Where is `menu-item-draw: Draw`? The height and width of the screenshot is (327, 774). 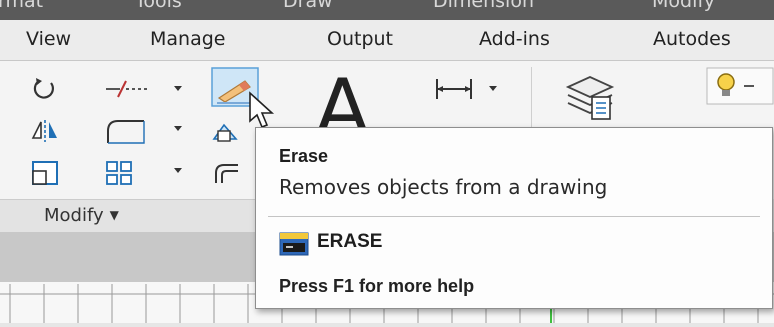 menu-item-draw: Draw is located at coordinates (308, 6).